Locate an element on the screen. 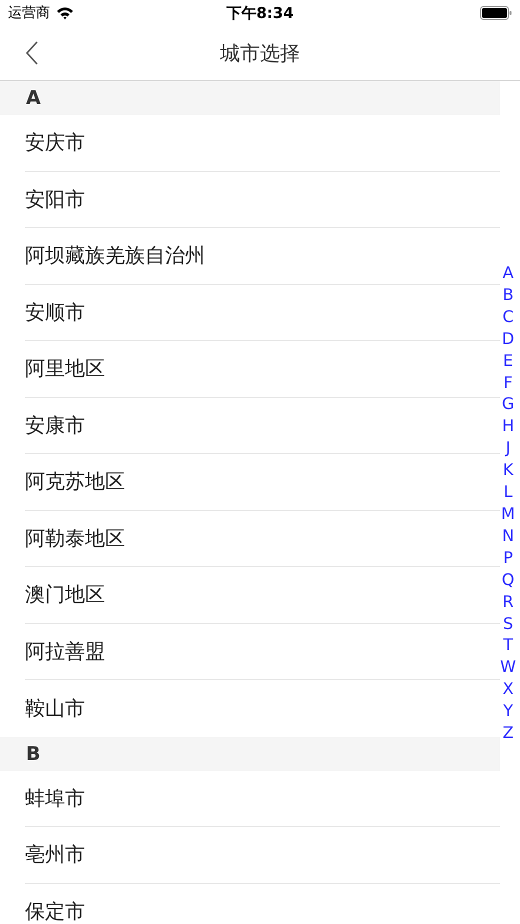  index-letter: X is located at coordinates (508, 689).